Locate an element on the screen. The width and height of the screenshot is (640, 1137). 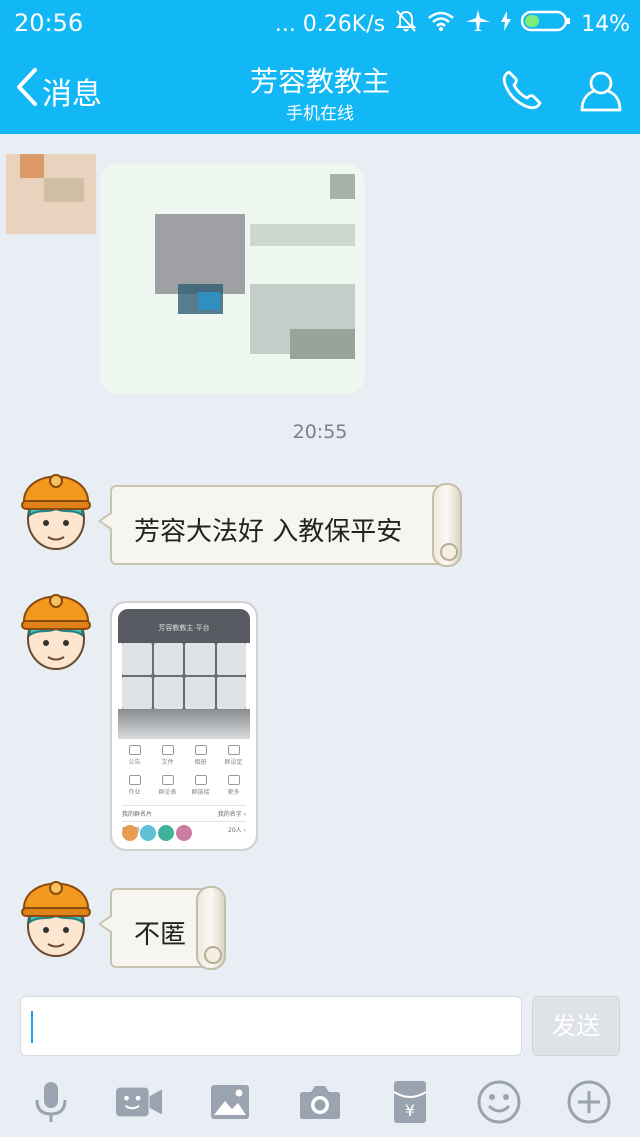
red-packet-icon: ¥ is located at coordinates (410, 1102).